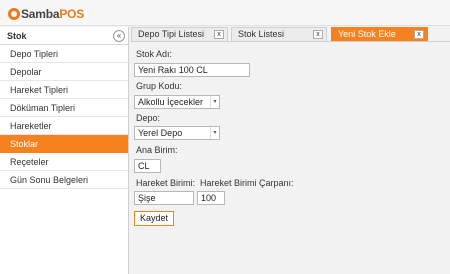 This screenshot has width=450, height=274. I want to click on logo-icon, so click(14, 14).